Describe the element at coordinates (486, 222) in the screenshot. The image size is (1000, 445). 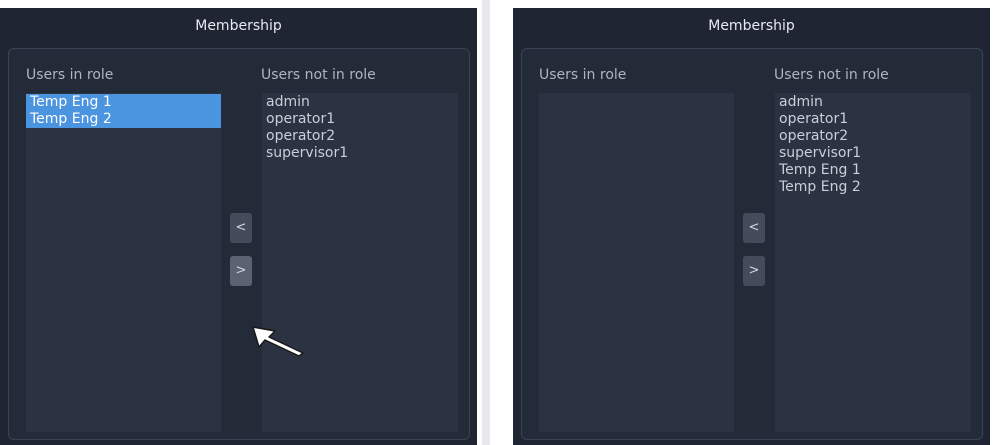
I see `image-divider` at that location.